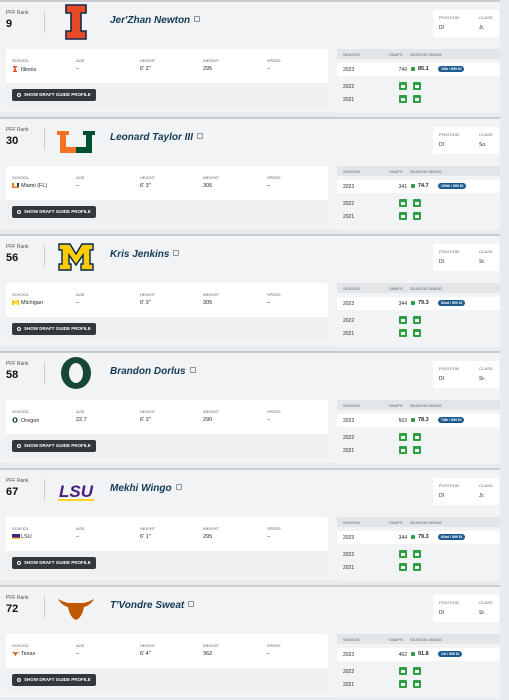  Describe the element at coordinates (449, 17) in the screenshot. I see `position-label: POSITION` at that location.